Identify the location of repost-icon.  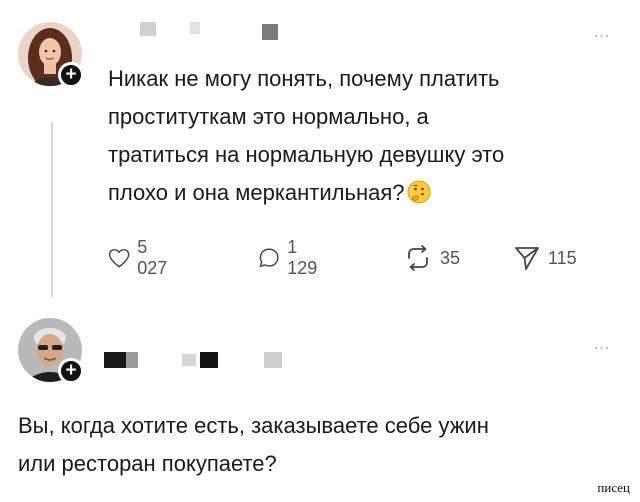
(418, 258).